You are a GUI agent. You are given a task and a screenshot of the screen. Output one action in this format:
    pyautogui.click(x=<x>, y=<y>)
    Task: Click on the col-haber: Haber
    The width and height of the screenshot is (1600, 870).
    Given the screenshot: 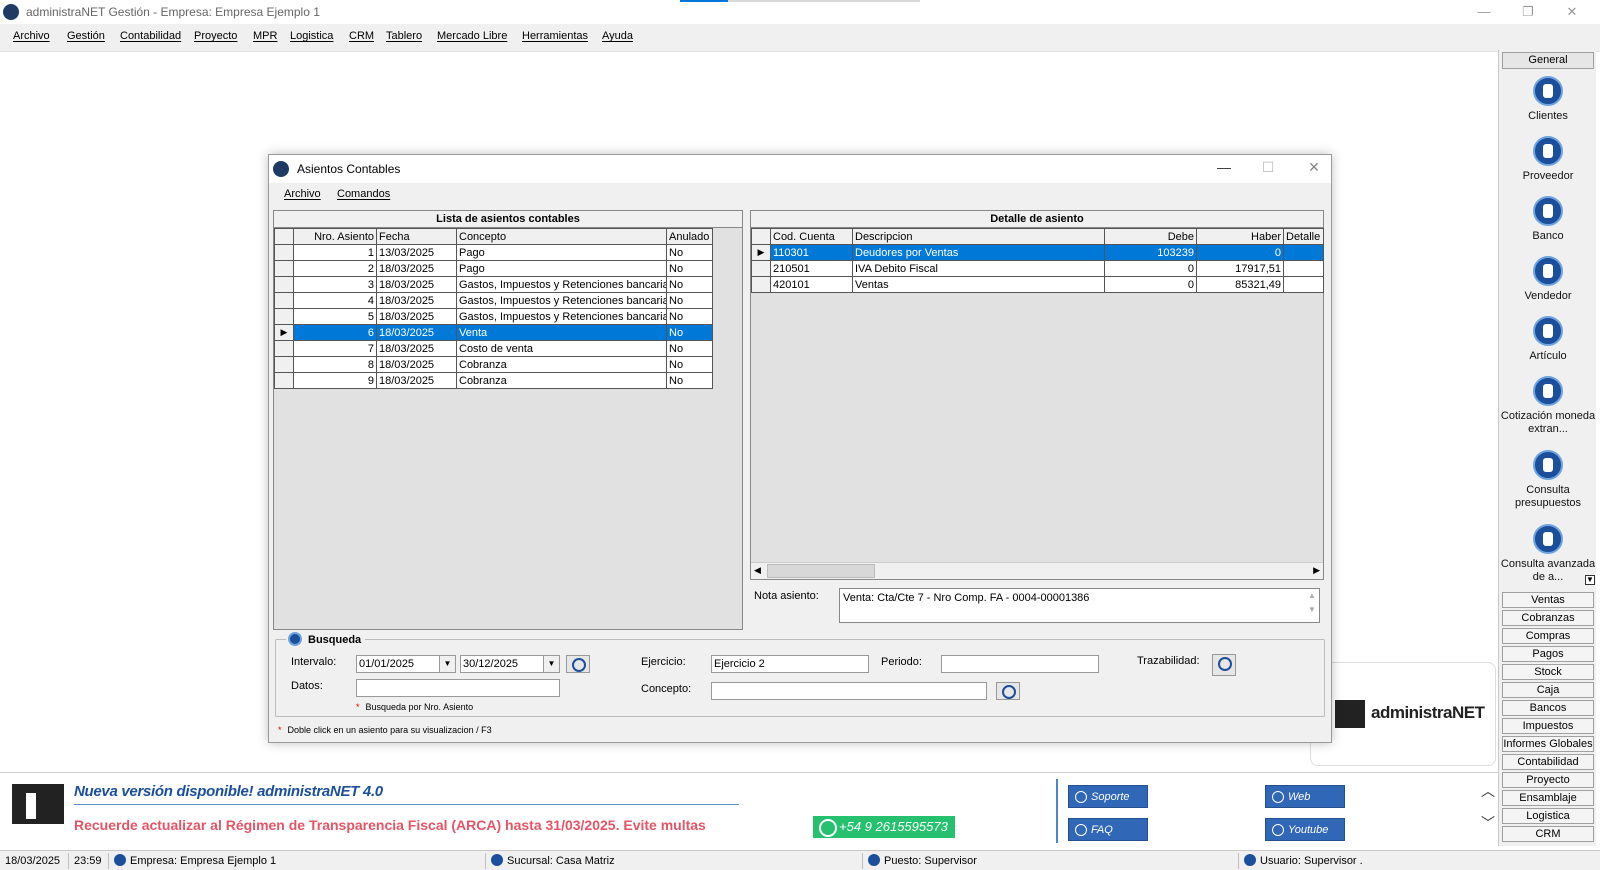 What is the action you would take?
    pyautogui.click(x=1240, y=236)
    